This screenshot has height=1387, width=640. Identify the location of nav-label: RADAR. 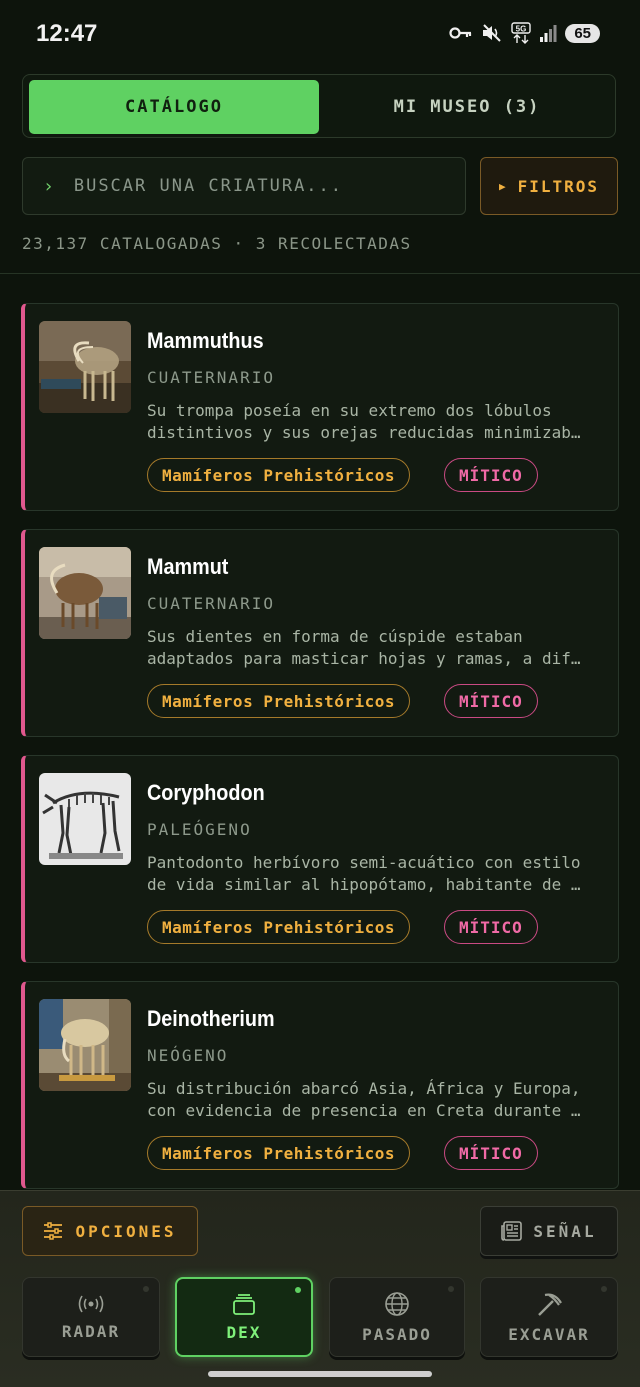
(91, 1331).